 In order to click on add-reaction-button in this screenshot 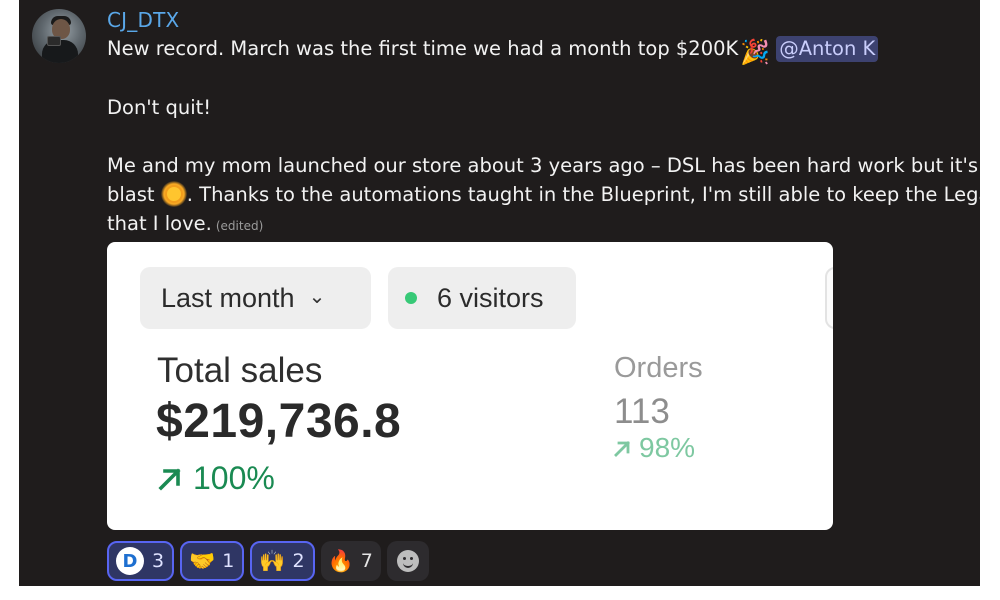, I will do `click(407, 561)`.